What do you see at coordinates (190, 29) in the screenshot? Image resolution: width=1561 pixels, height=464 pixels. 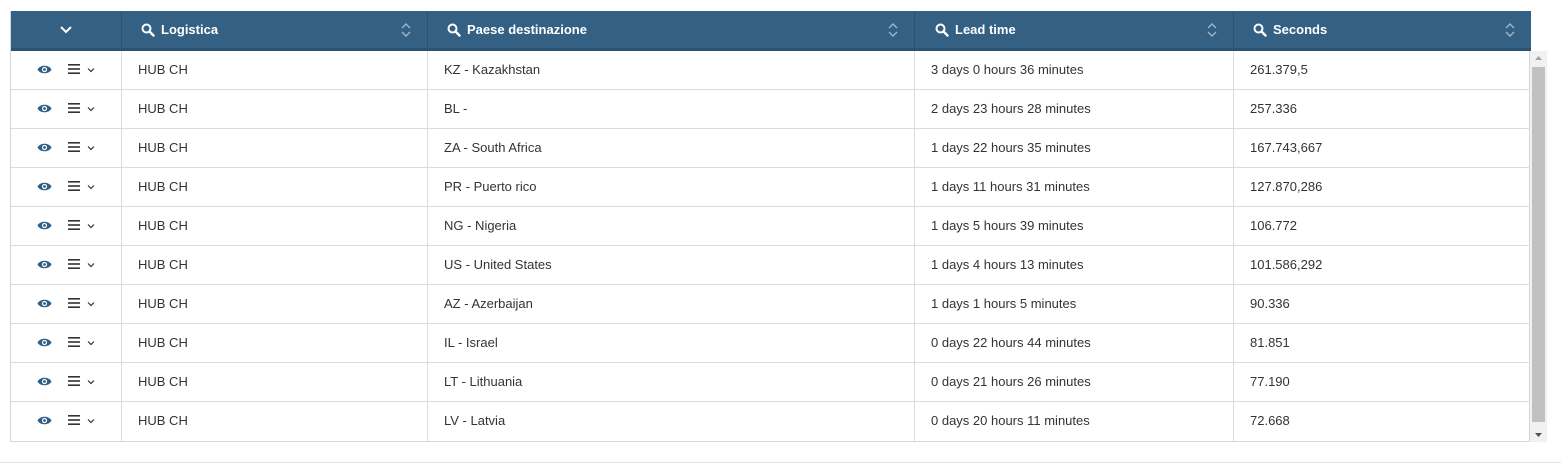 I see `column-label-logistica: Logistica` at bounding box center [190, 29].